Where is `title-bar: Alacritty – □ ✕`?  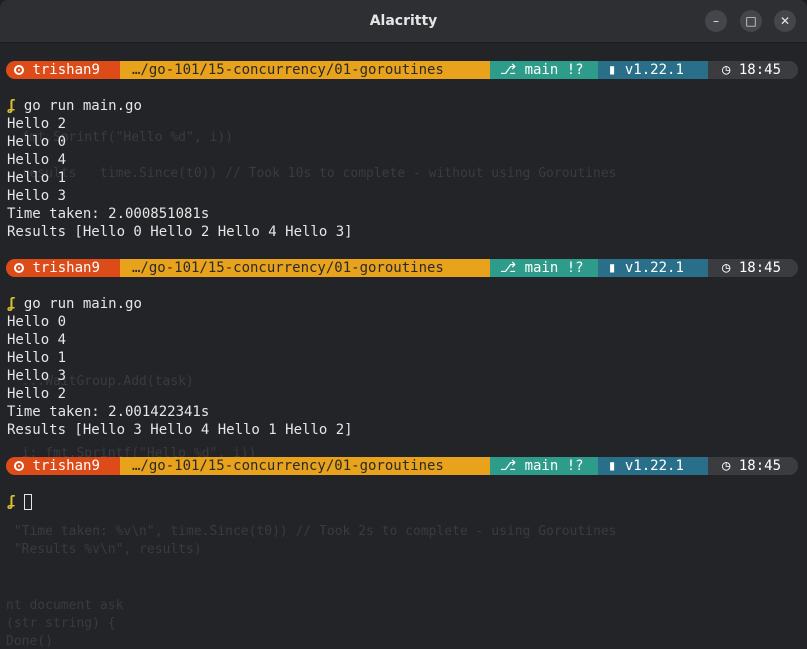
title-bar: Alacritty – □ ✕ is located at coordinates (403, 21).